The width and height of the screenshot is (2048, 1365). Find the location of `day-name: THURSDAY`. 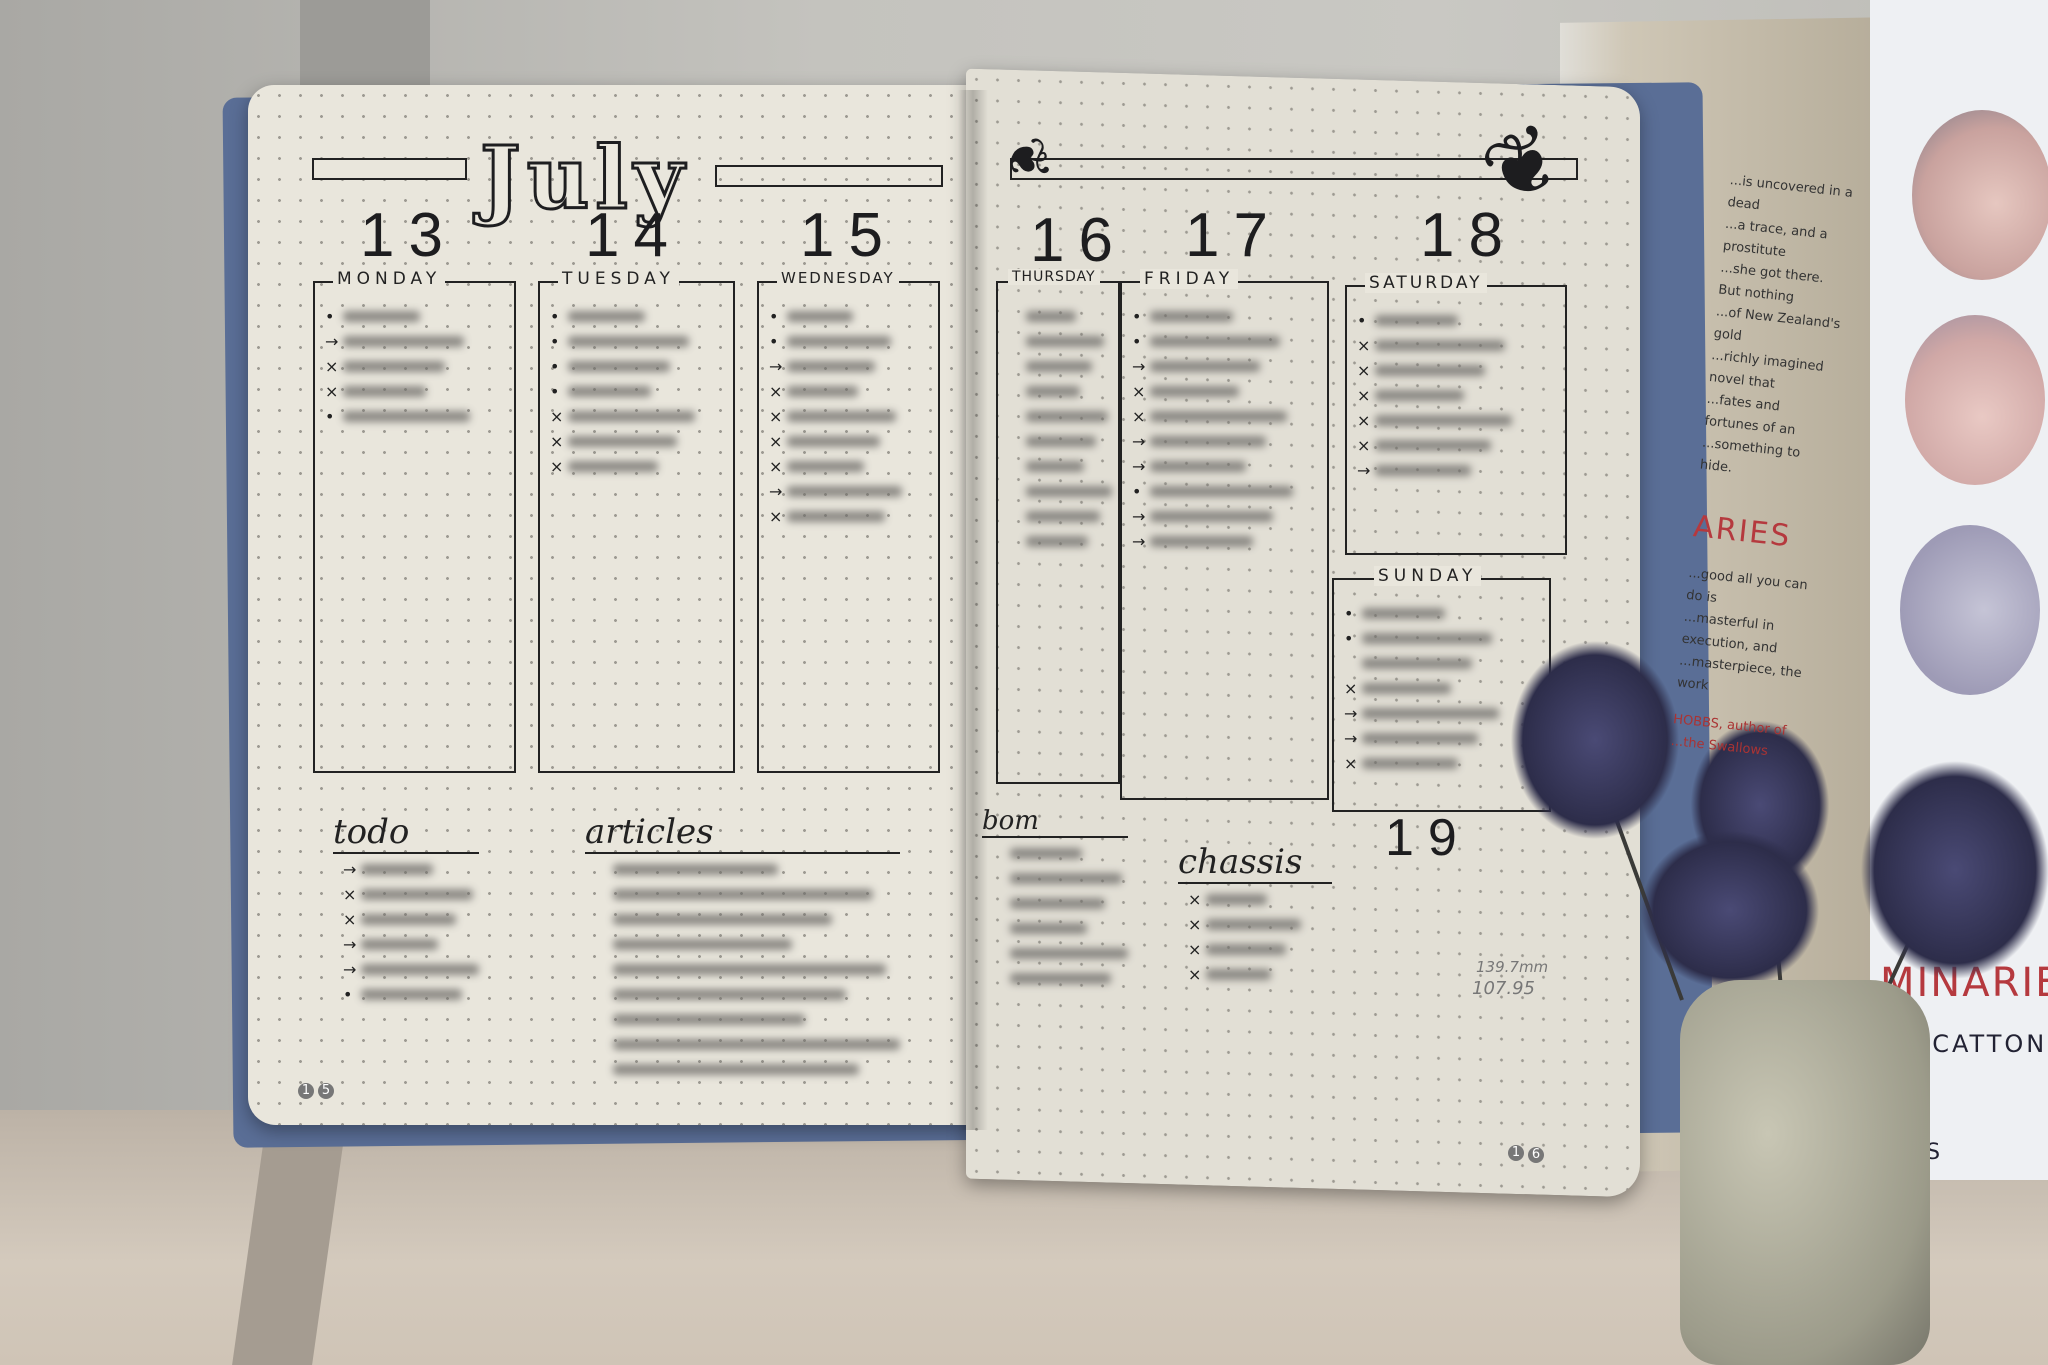

day-name: THURSDAY is located at coordinates (1054, 277).